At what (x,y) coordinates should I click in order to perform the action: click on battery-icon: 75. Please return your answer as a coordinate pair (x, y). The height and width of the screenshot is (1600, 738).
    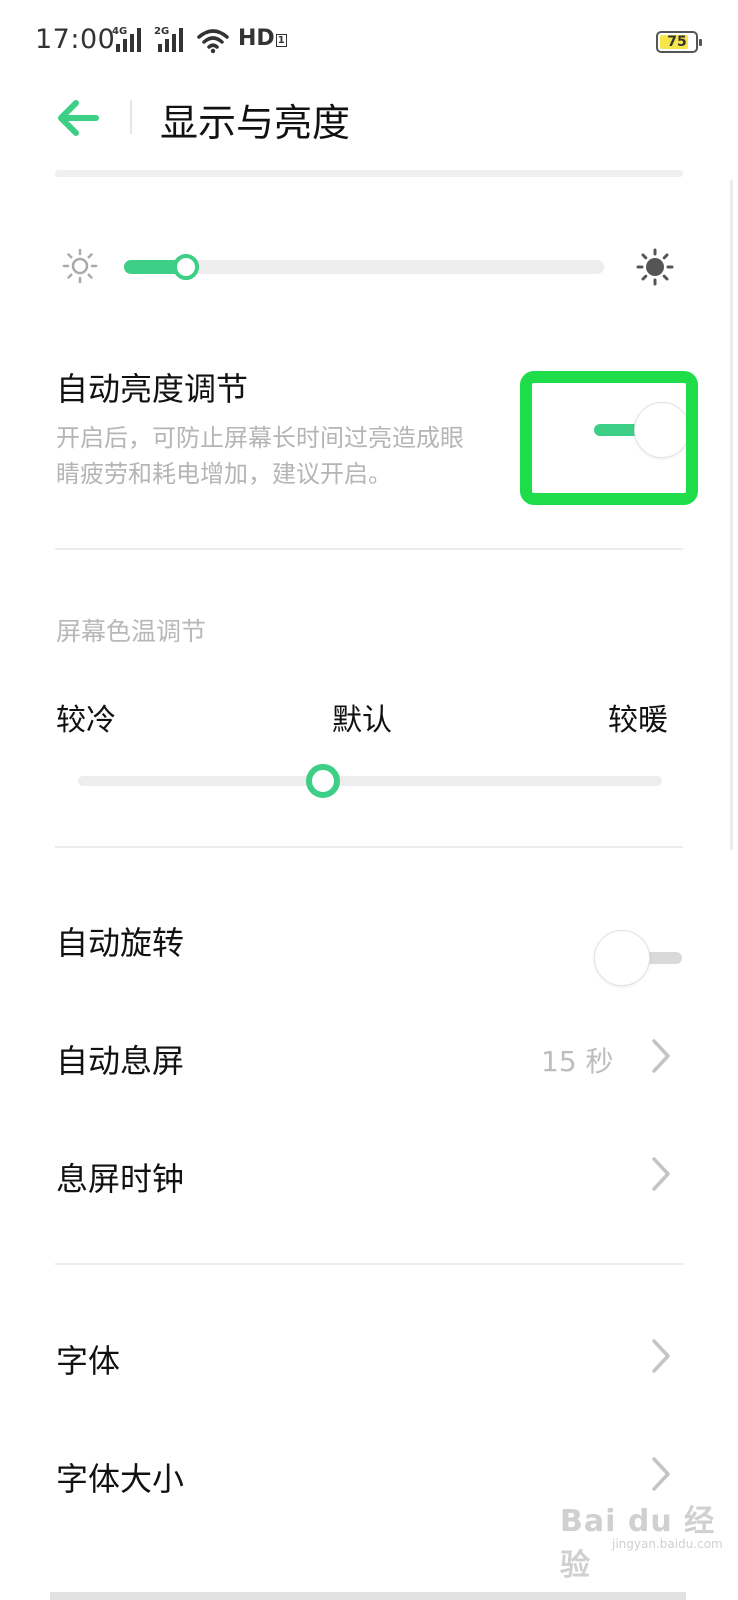
    Looking at the image, I should click on (679, 42).